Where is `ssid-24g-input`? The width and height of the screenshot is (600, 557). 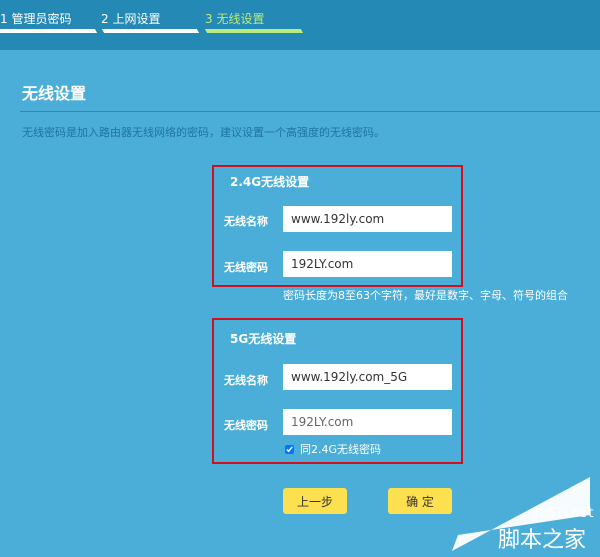 ssid-24g-input is located at coordinates (367, 219).